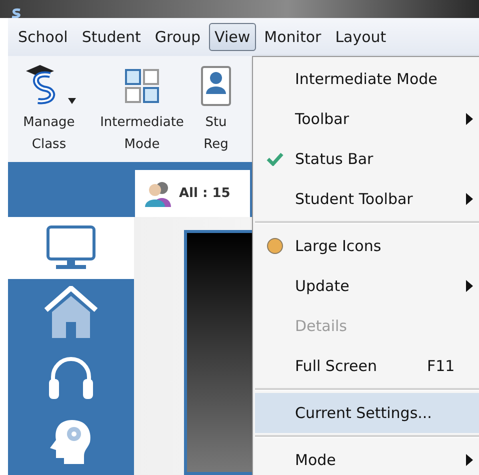 The width and height of the screenshot is (479, 475). I want to click on menu-item: Large Icons, so click(367, 246).